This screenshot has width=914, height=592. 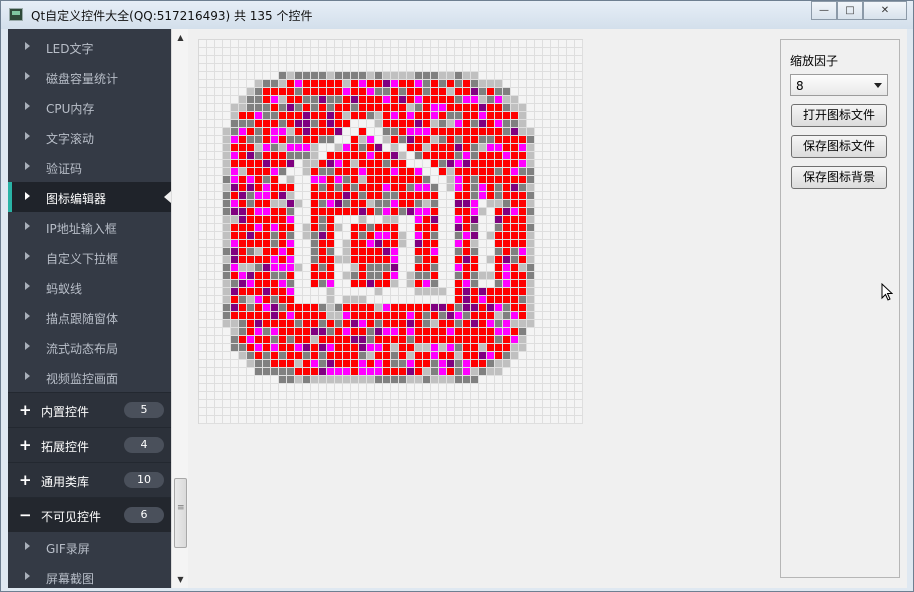 What do you see at coordinates (89, 514) in the screenshot?
I see `sidebar-group: − 不可见控件 6` at bounding box center [89, 514].